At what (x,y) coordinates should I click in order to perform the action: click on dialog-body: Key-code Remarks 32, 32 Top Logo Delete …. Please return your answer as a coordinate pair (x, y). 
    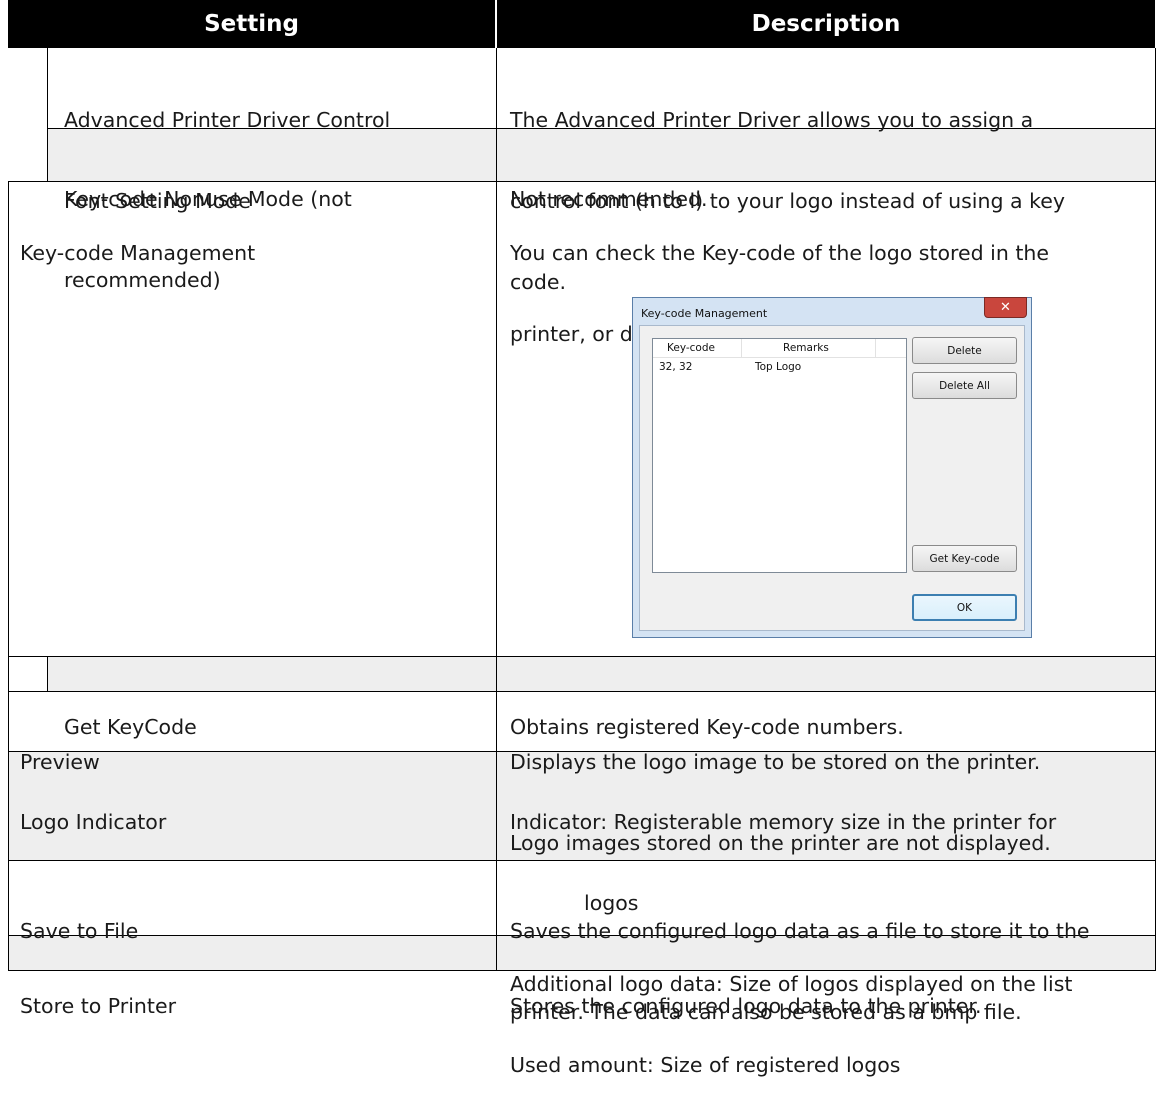
    Looking at the image, I should click on (832, 478).